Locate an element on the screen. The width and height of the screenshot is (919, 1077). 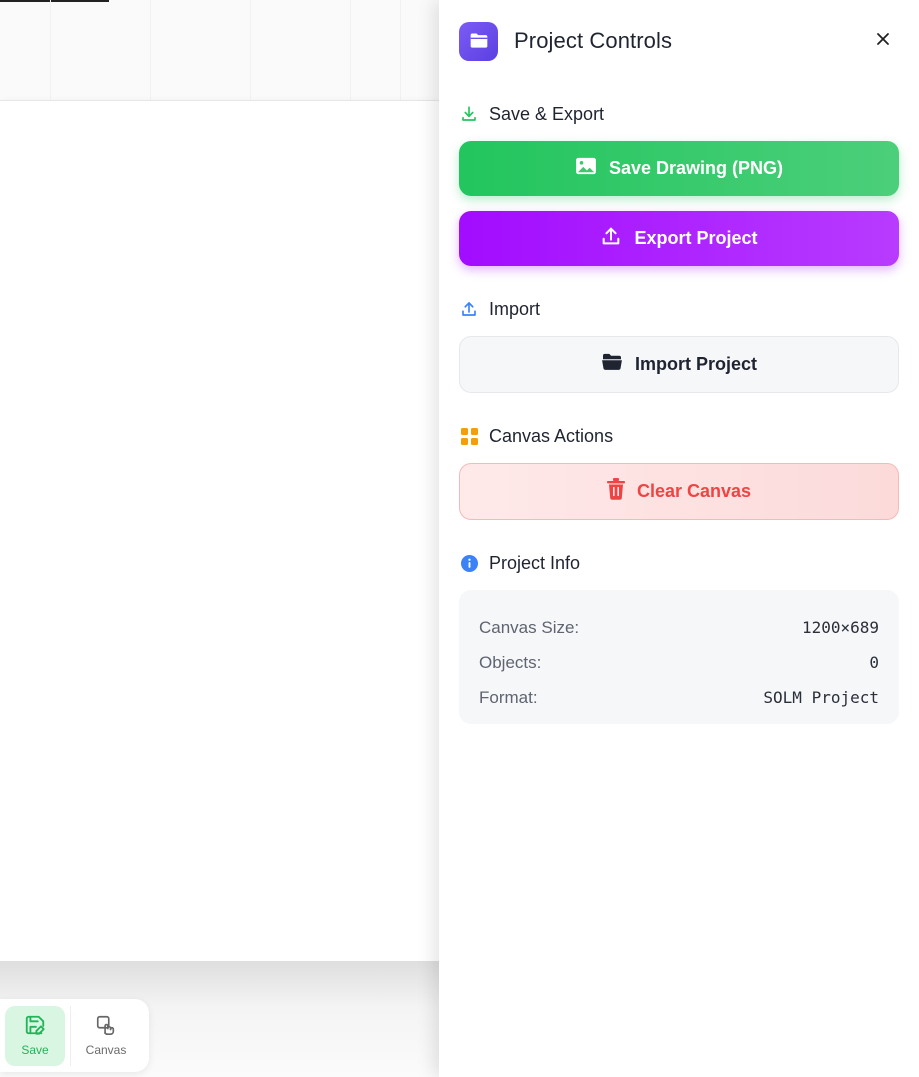
info-row-canvas-size: Canvas Size: 1200×689 is located at coordinates (679, 627).